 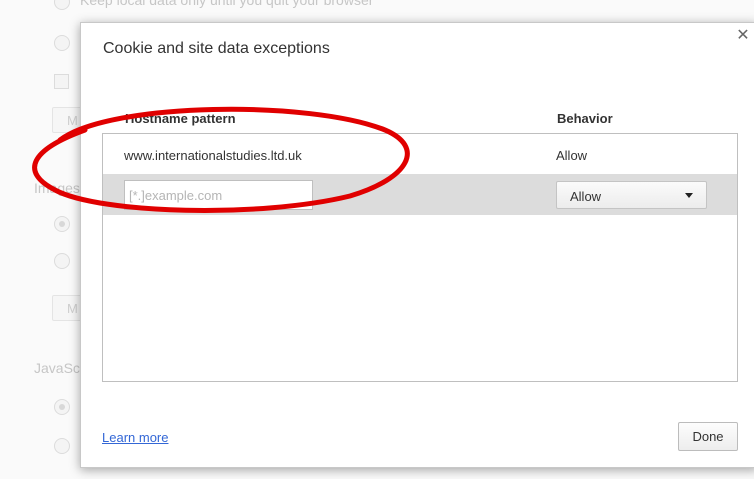 What do you see at coordinates (420, 194) in the screenshot?
I see `new-exception-row: Allow` at bounding box center [420, 194].